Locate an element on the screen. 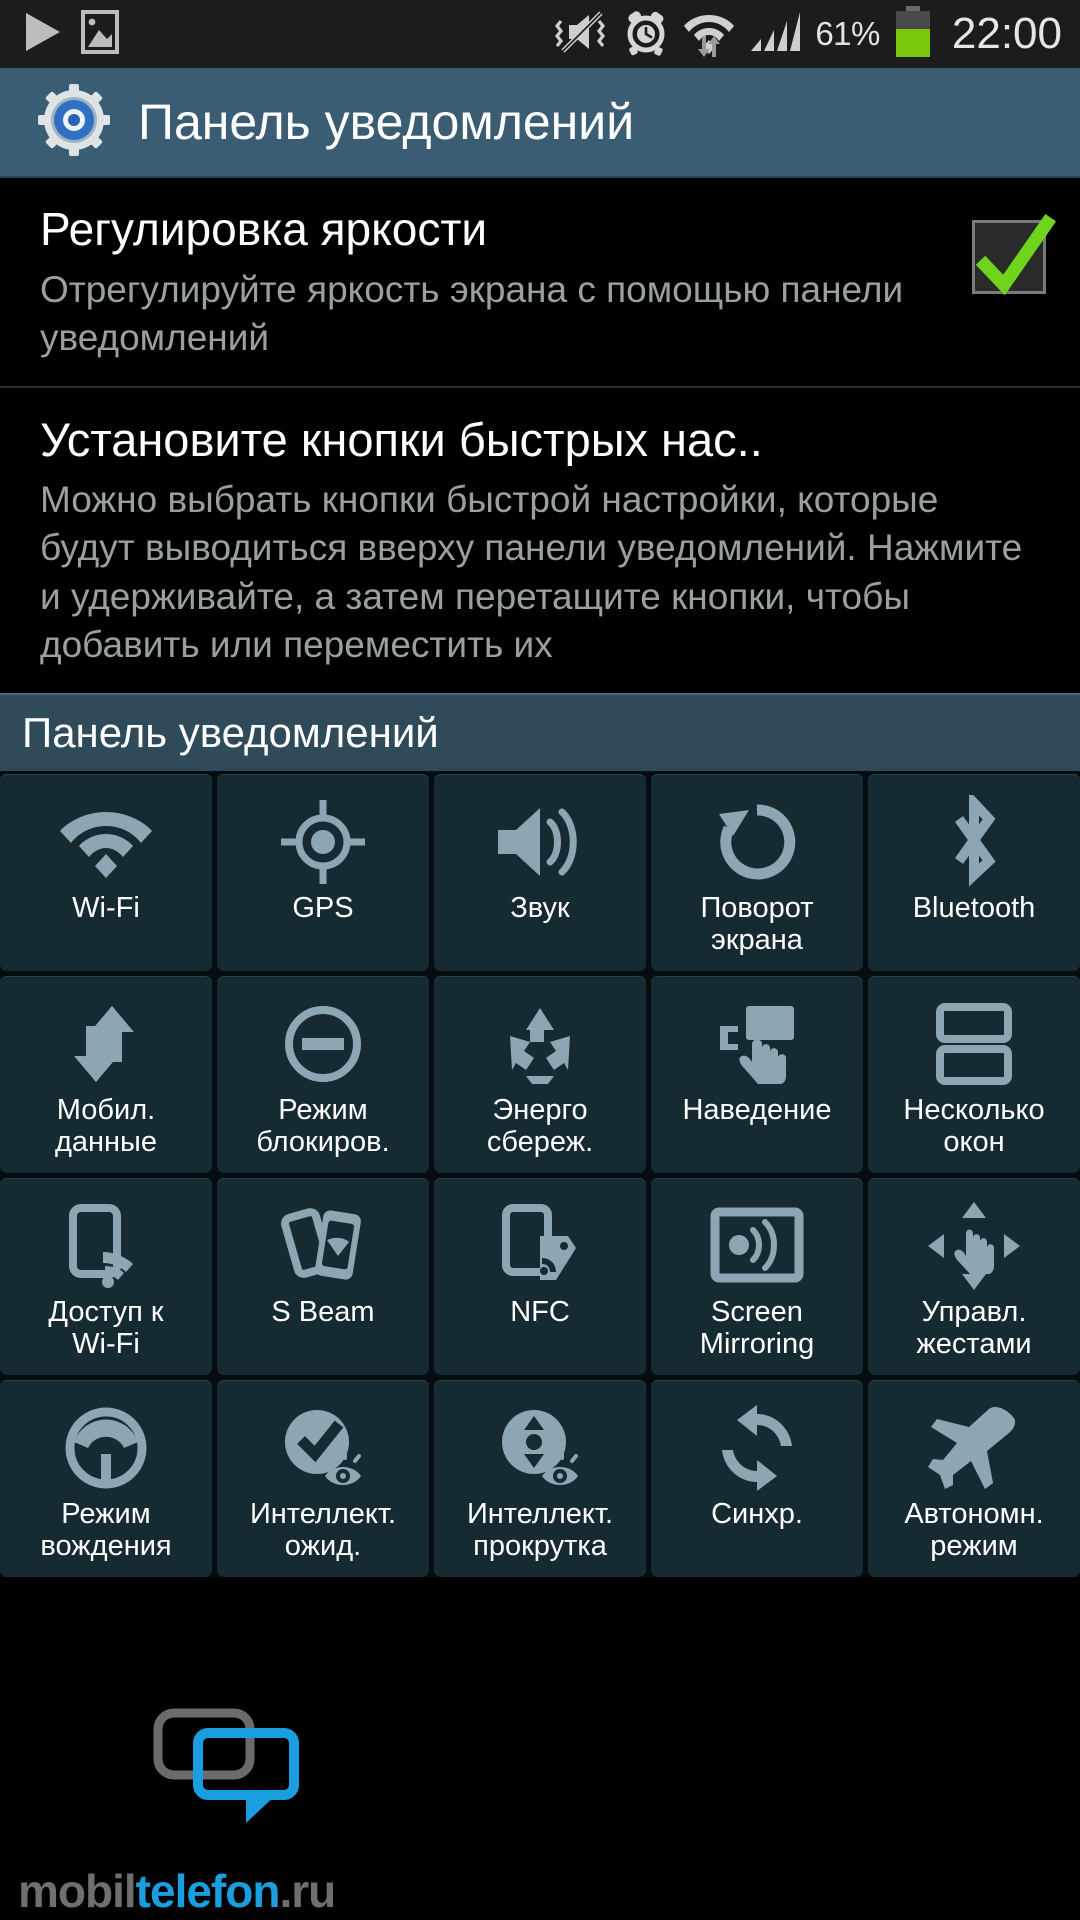 The height and width of the screenshot is (1920, 1080). tile-mobile-data: Мобил. данные is located at coordinates (106, 1074).